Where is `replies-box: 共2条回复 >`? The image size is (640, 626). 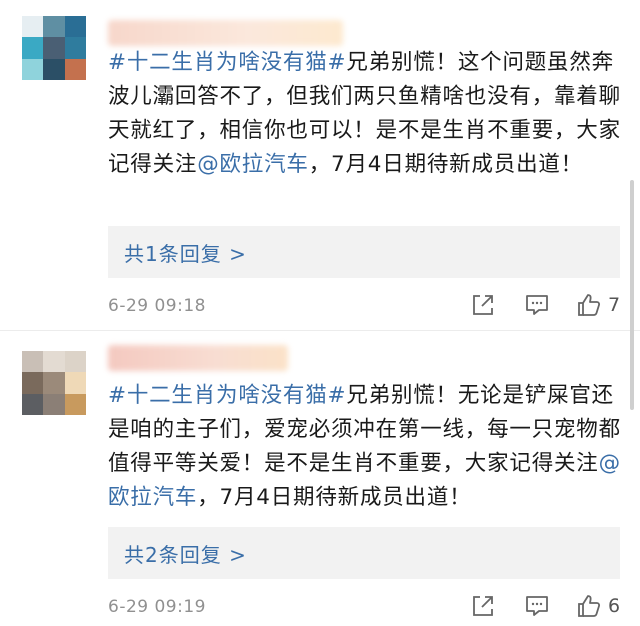 replies-box: 共2条回复 > is located at coordinates (364, 553).